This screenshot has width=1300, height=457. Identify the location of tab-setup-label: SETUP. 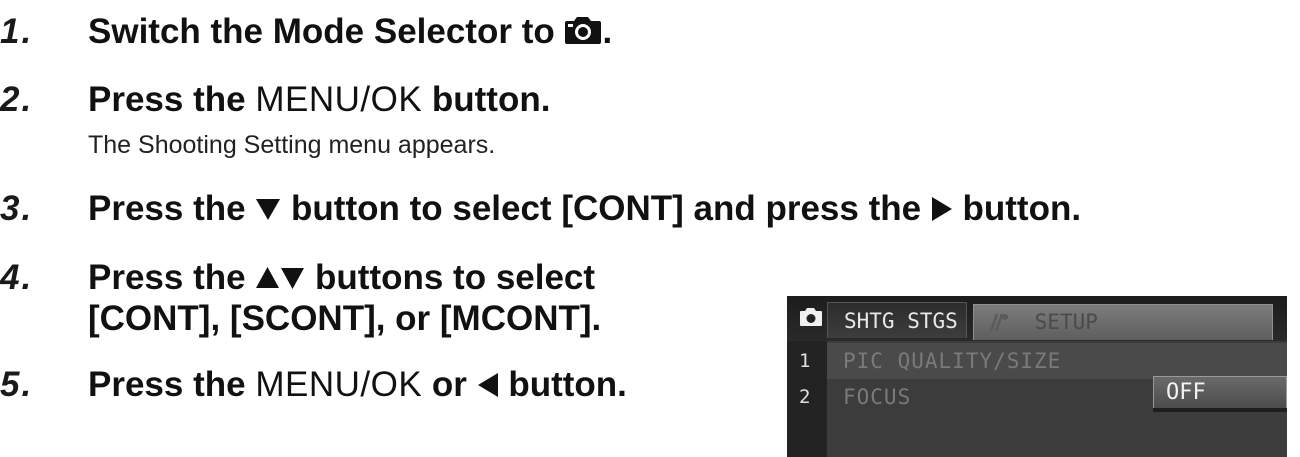
(1066, 322).